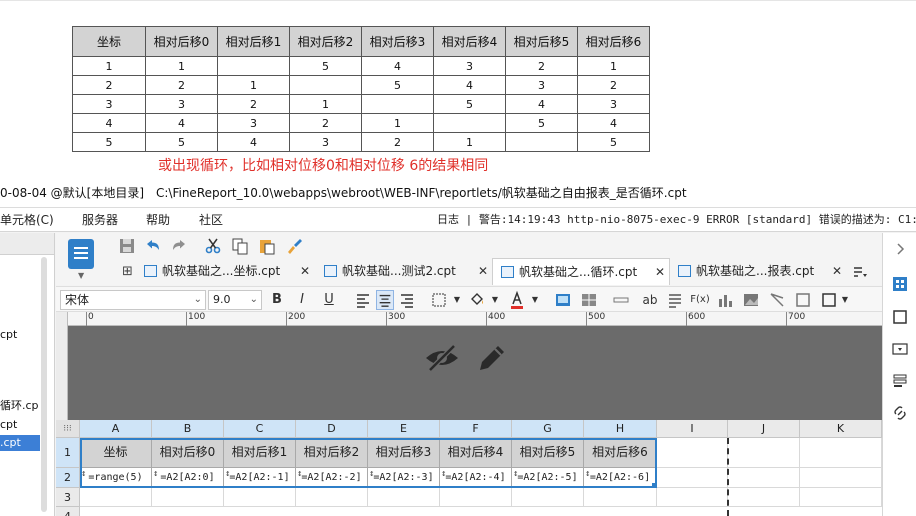  Describe the element at coordinates (841, 429) in the screenshot. I see `column-header-k: K` at that location.